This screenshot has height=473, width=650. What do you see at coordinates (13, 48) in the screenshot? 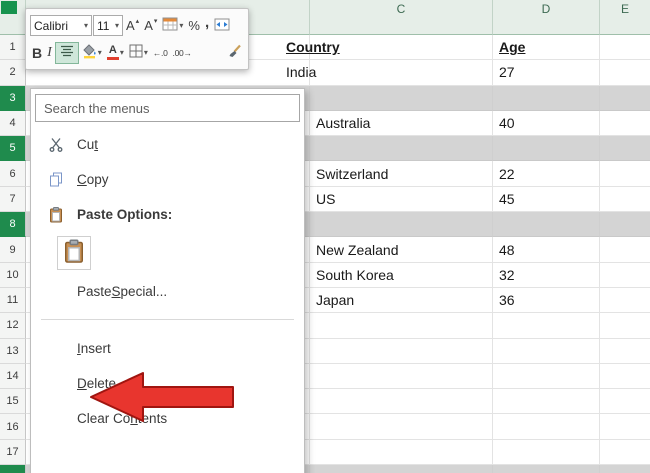
I see `row-header-1: 1` at bounding box center [13, 48].